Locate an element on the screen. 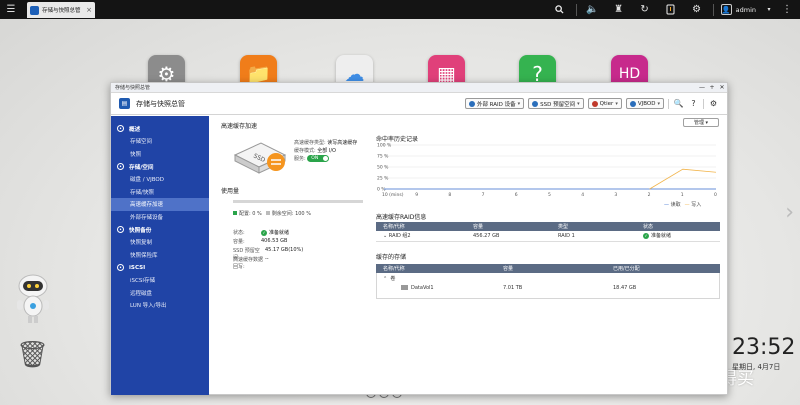 The width and height of the screenshot is (800, 405). raid-col-name: 名称/代称 is located at coordinates (421, 226).